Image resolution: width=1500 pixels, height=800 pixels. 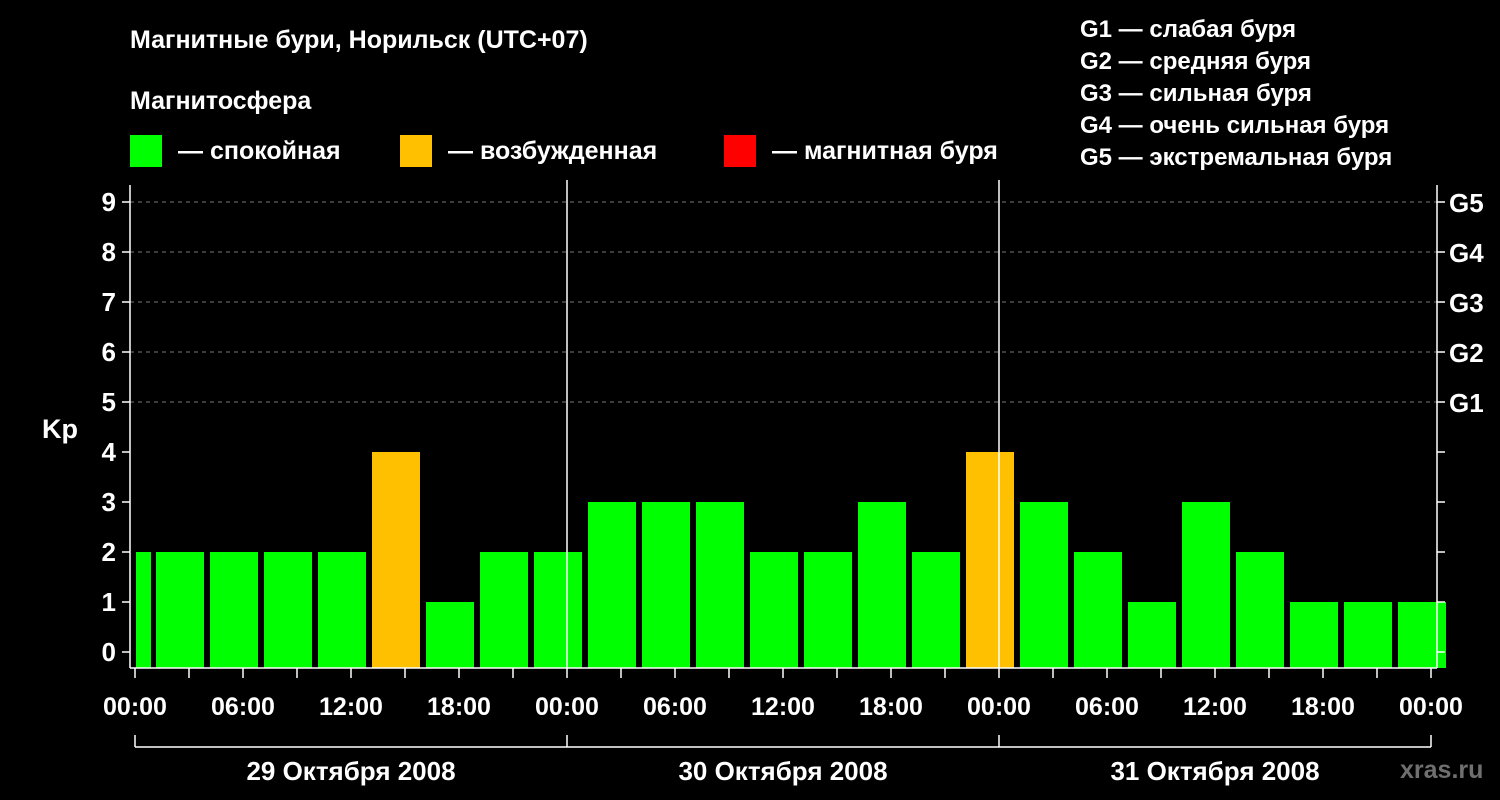 I want to click on legend-swatch-active, so click(x=416, y=151).